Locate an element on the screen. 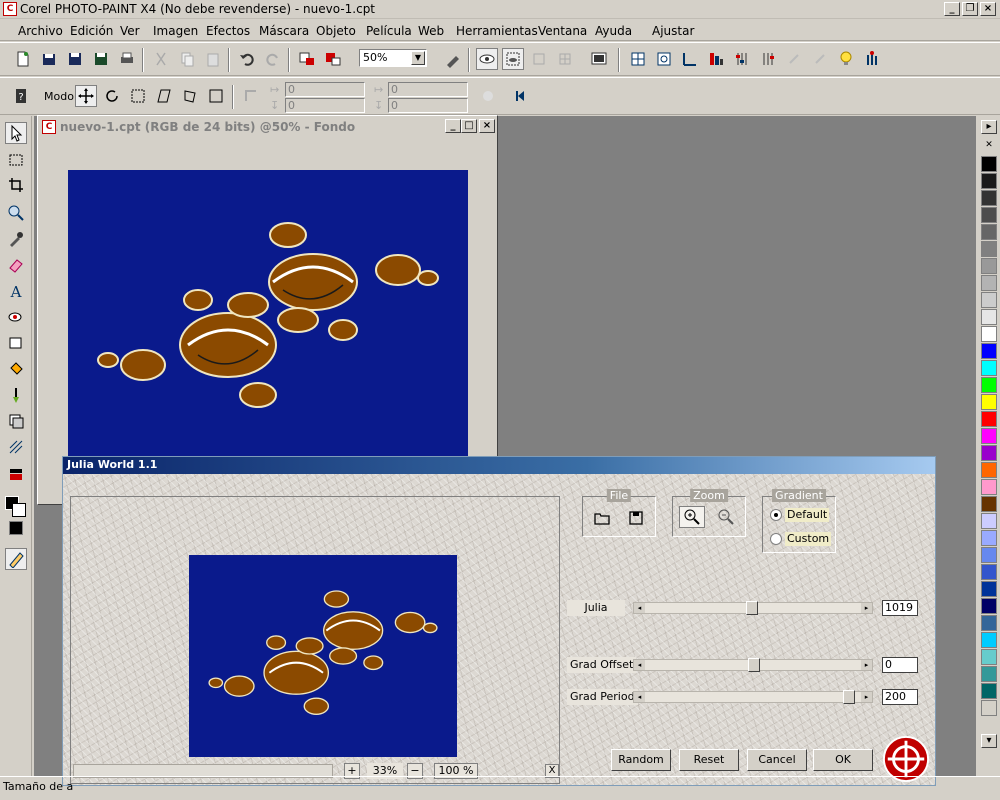  y2-field: 0 is located at coordinates (428, 105).